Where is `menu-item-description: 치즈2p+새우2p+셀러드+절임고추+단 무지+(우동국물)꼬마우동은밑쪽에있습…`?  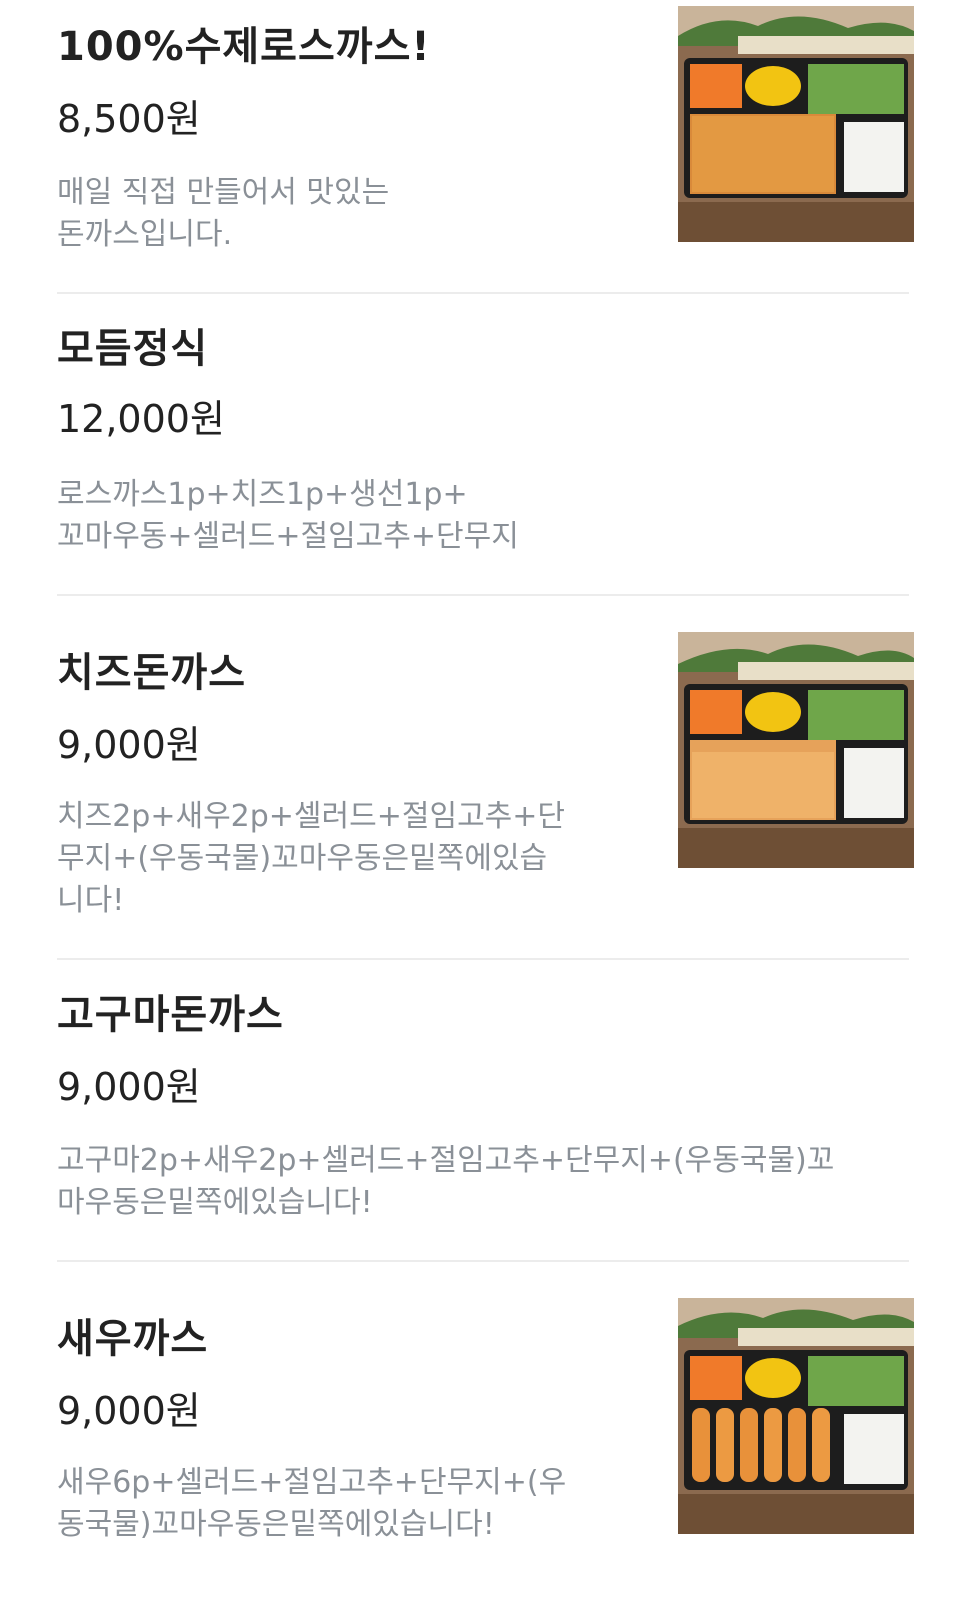
menu-item-description: 치즈2p+새우2p+셀러드+절임고추+단 무지+(우동국물)꼬마우동은밑쪽에있습… is located at coordinates (311, 858).